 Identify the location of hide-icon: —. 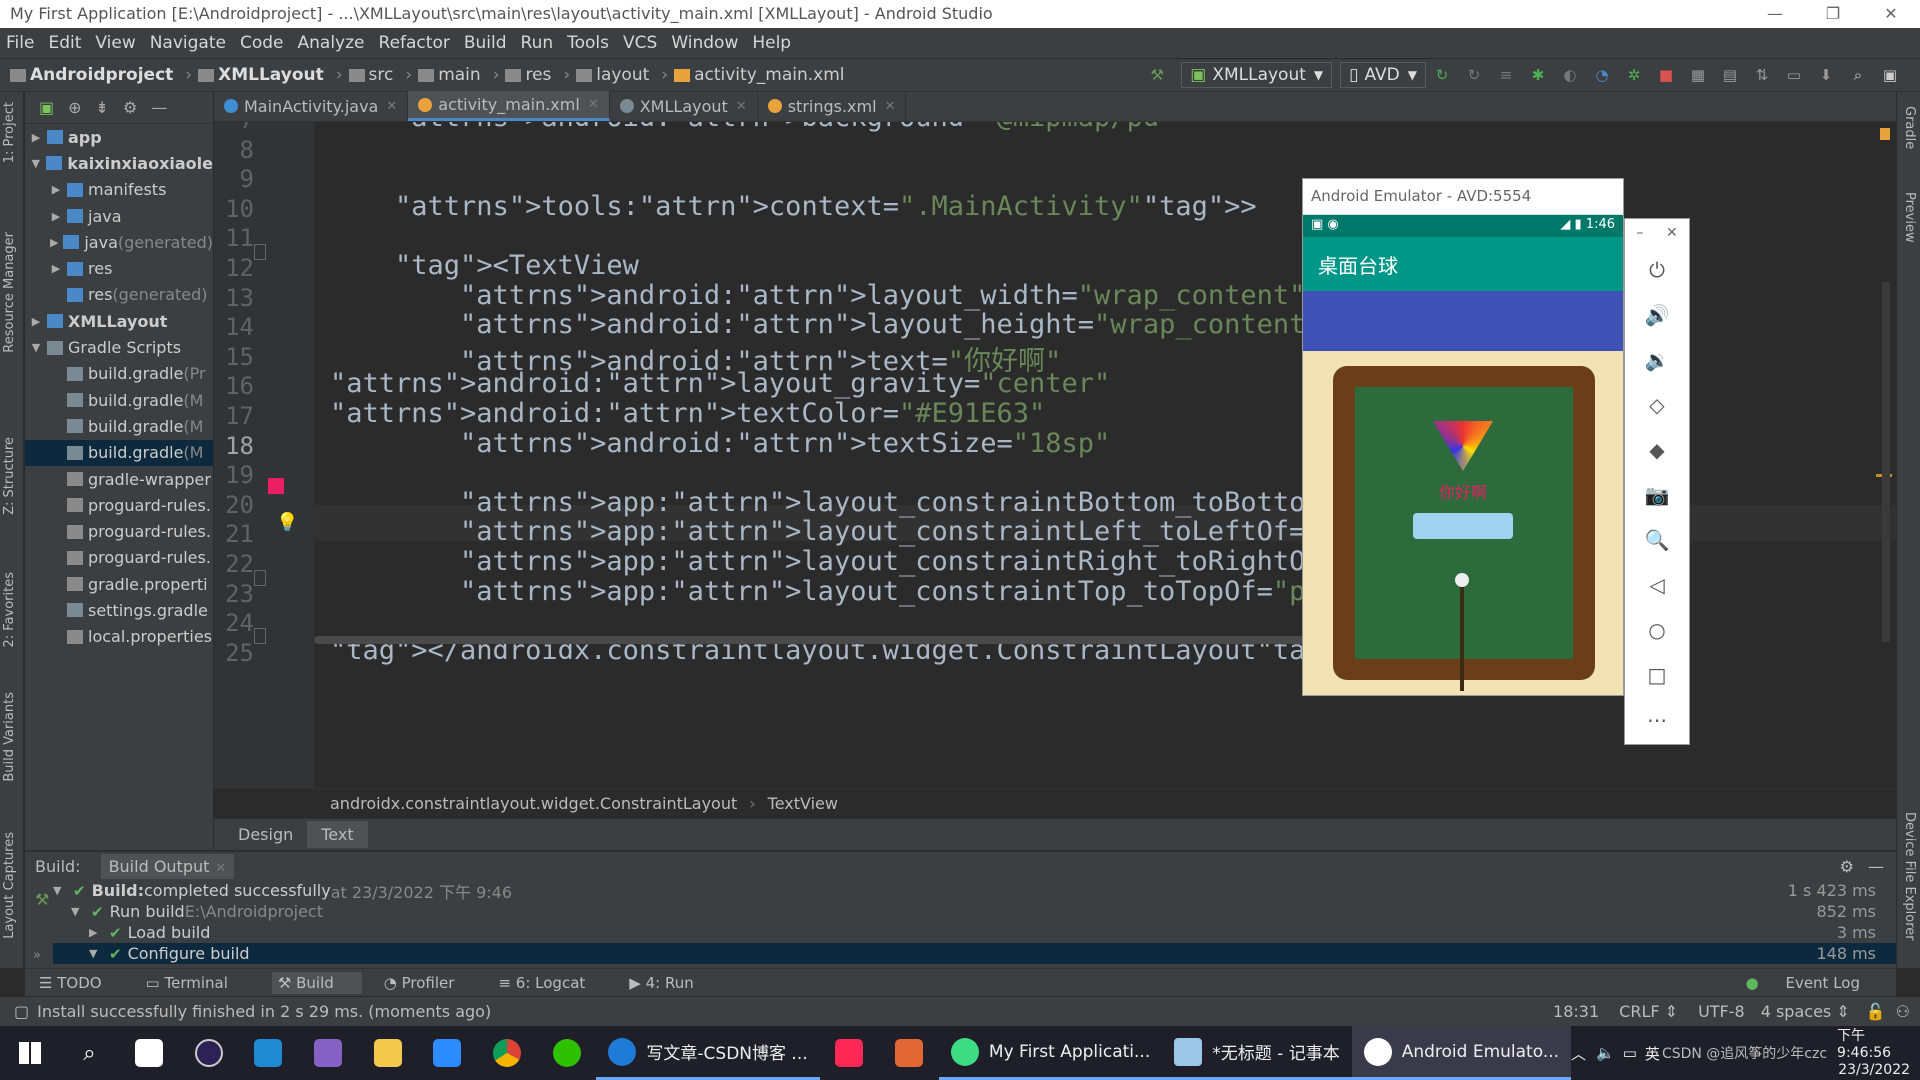
(159, 107).